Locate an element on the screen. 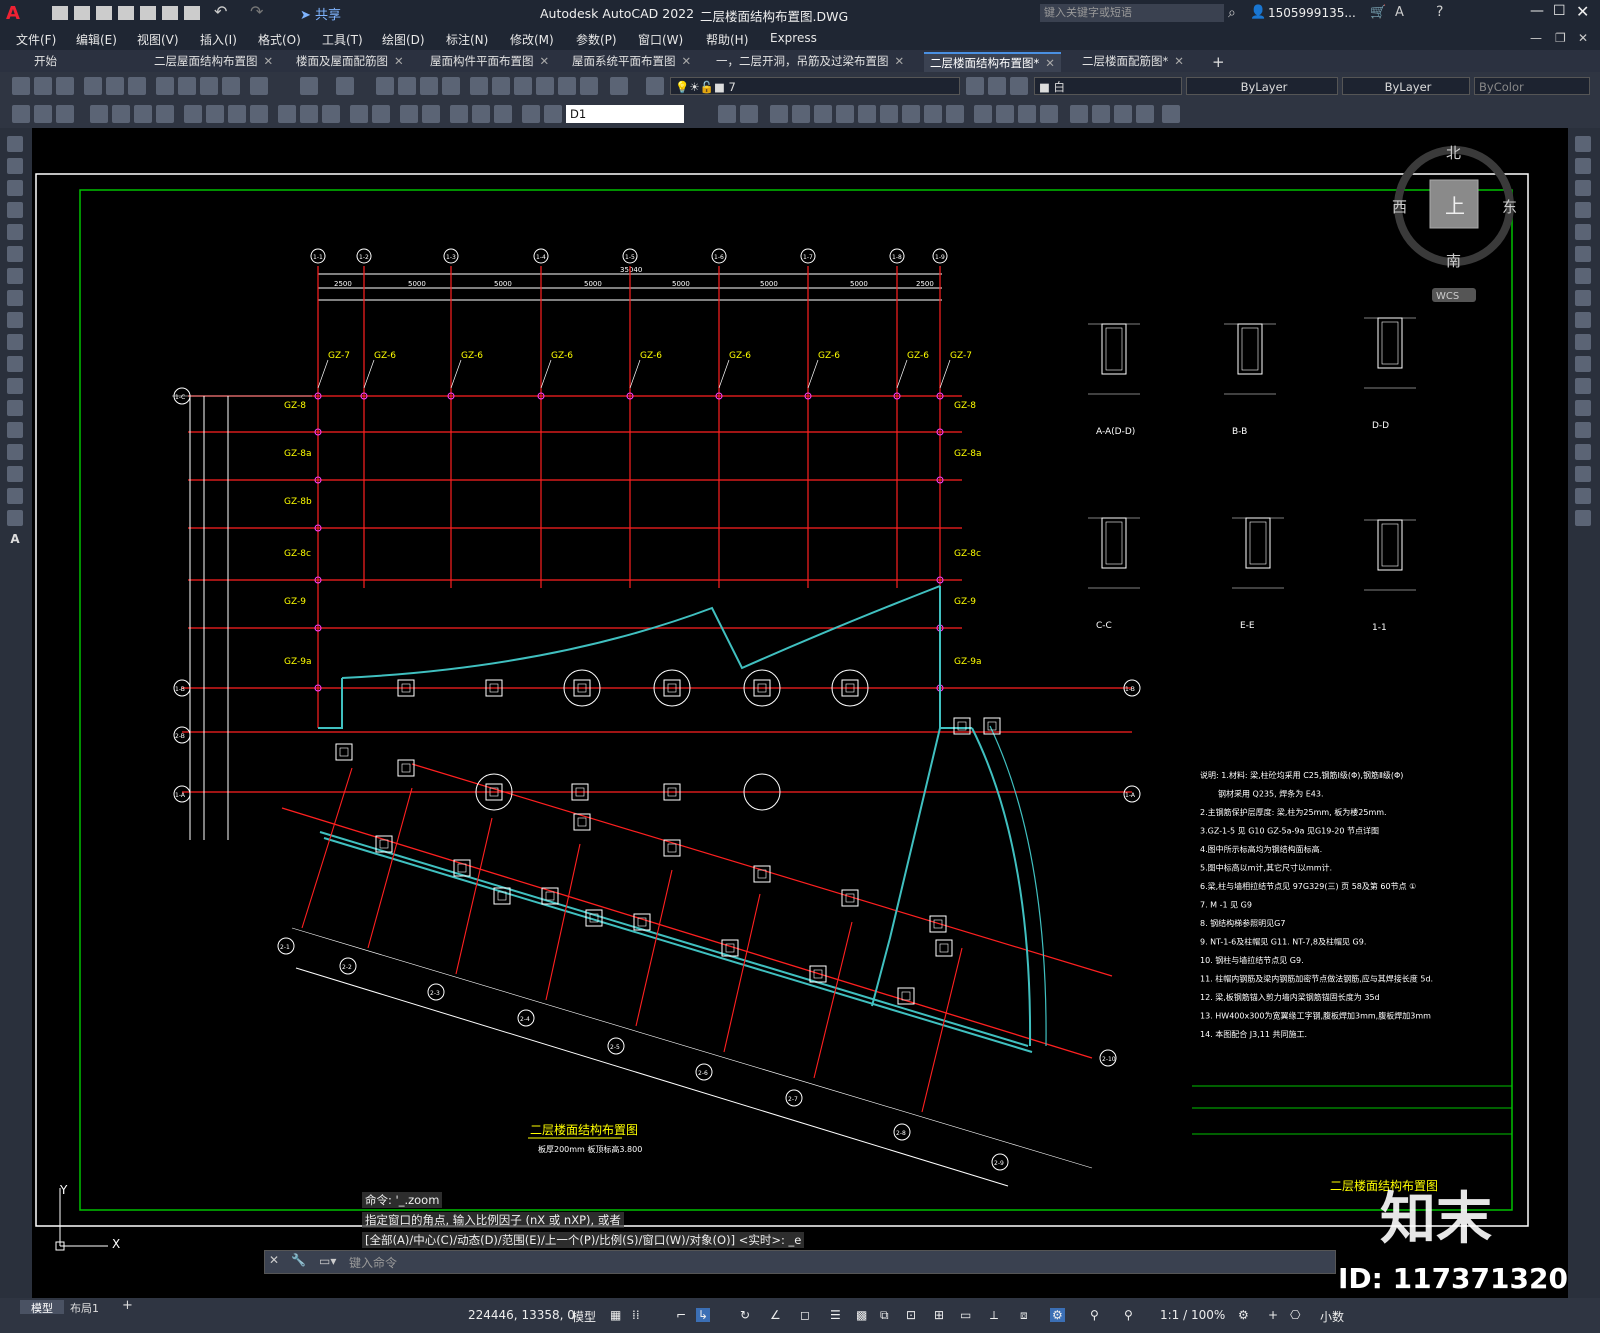  undo-icon is located at coordinates (309, 86).